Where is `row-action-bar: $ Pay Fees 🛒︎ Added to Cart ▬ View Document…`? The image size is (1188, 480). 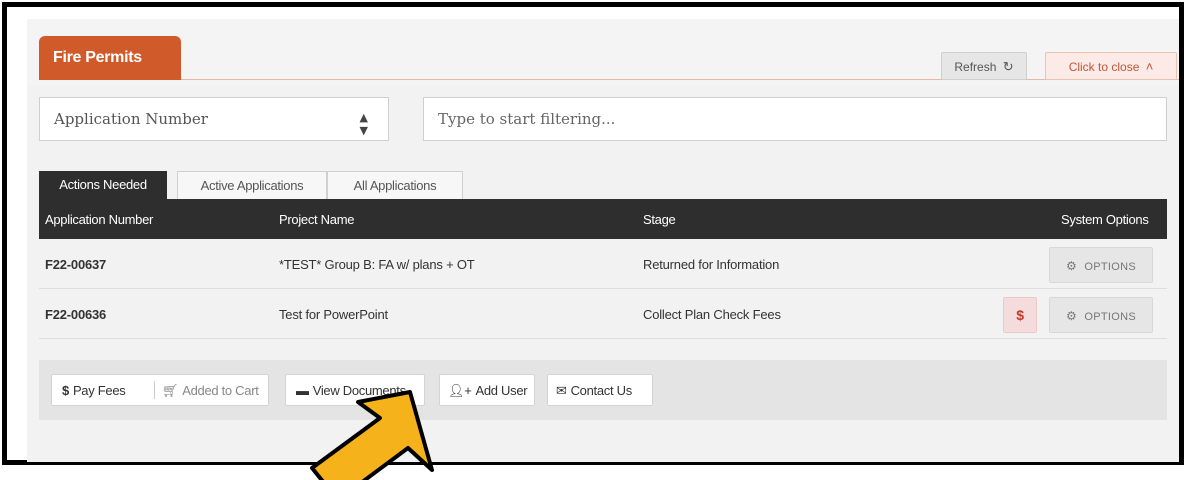 row-action-bar: $ Pay Fees 🛒︎ Added to Cart ▬ View Document… is located at coordinates (603, 390).